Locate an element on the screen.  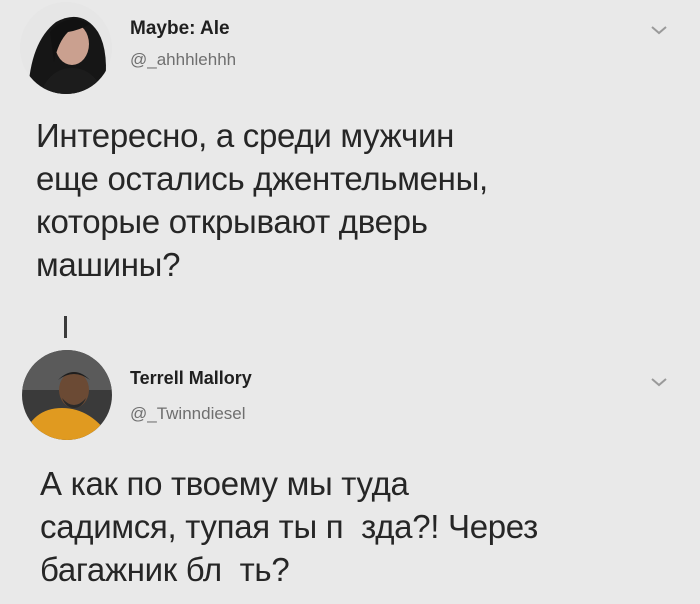
tweet-text-line: которые открывают дверь is located at coordinates (232, 221).